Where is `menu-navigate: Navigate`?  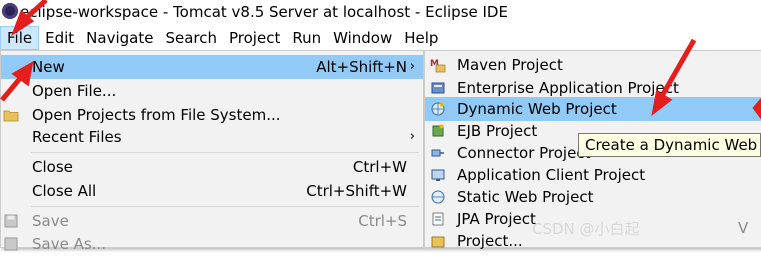
menu-navigate: Navigate is located at coordinates (119, 38).